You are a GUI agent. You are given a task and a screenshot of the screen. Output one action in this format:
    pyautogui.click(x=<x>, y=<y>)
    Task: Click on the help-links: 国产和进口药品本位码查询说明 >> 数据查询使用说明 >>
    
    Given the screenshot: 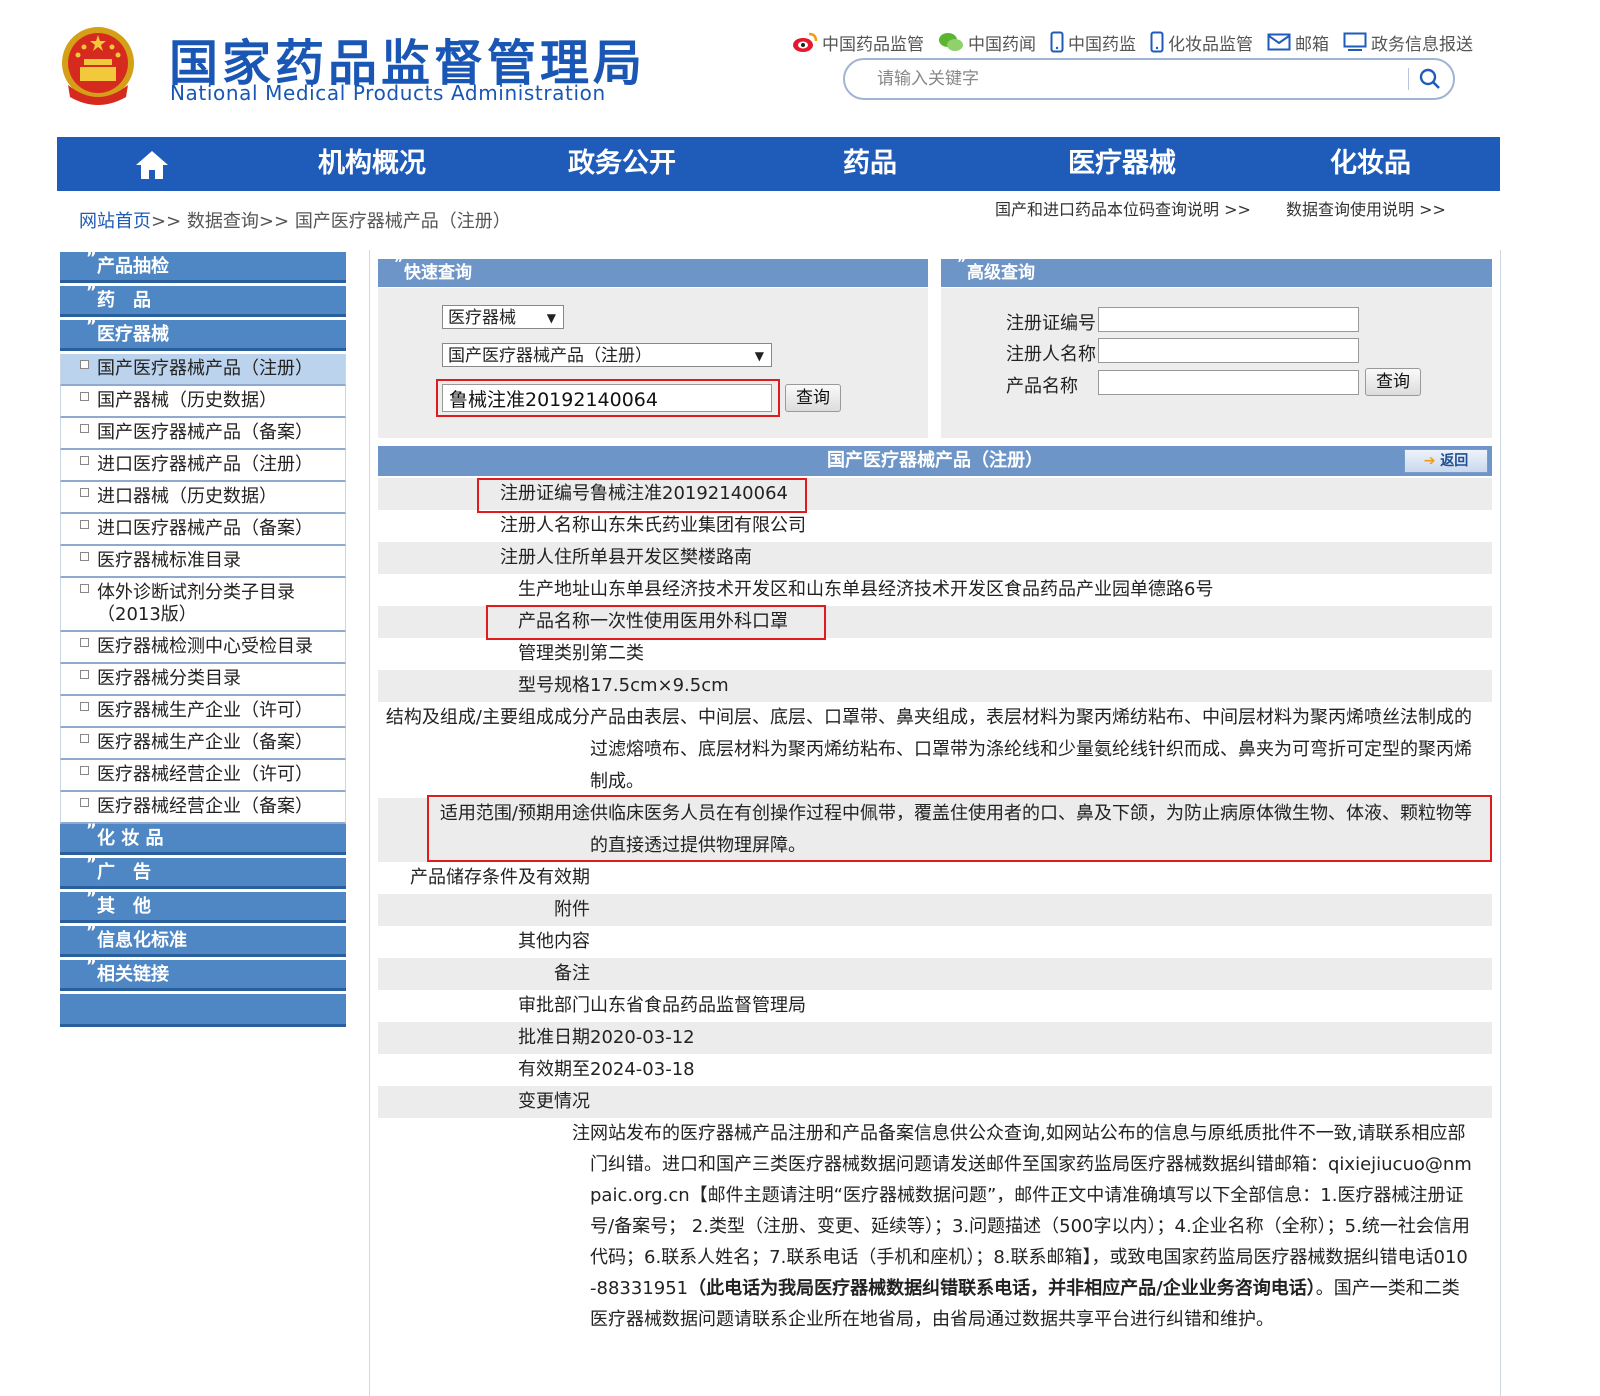 What is the action you would take?
    pyautogui.click(x=1235, y=208)
    